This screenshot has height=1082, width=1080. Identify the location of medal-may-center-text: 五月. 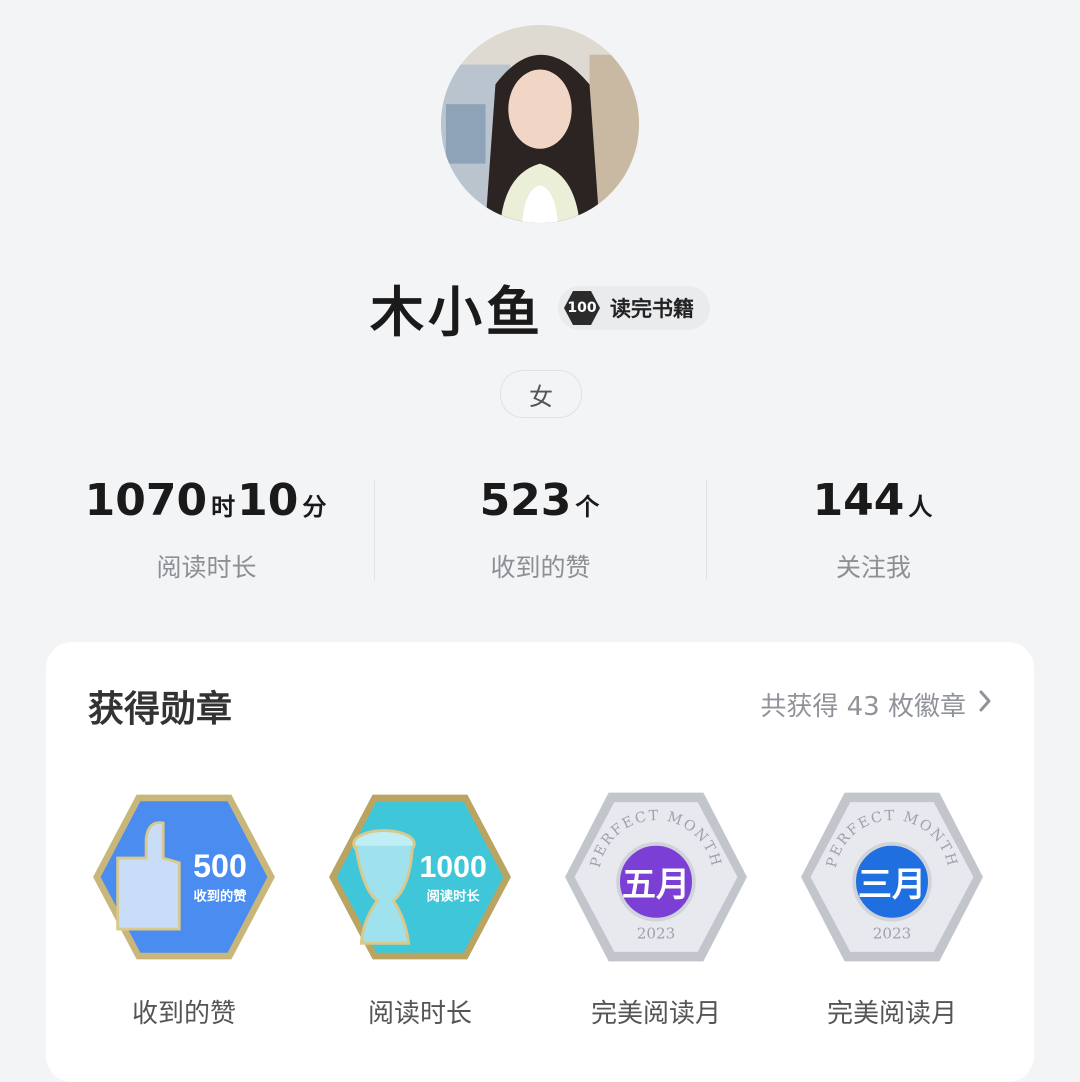
(656, 885).